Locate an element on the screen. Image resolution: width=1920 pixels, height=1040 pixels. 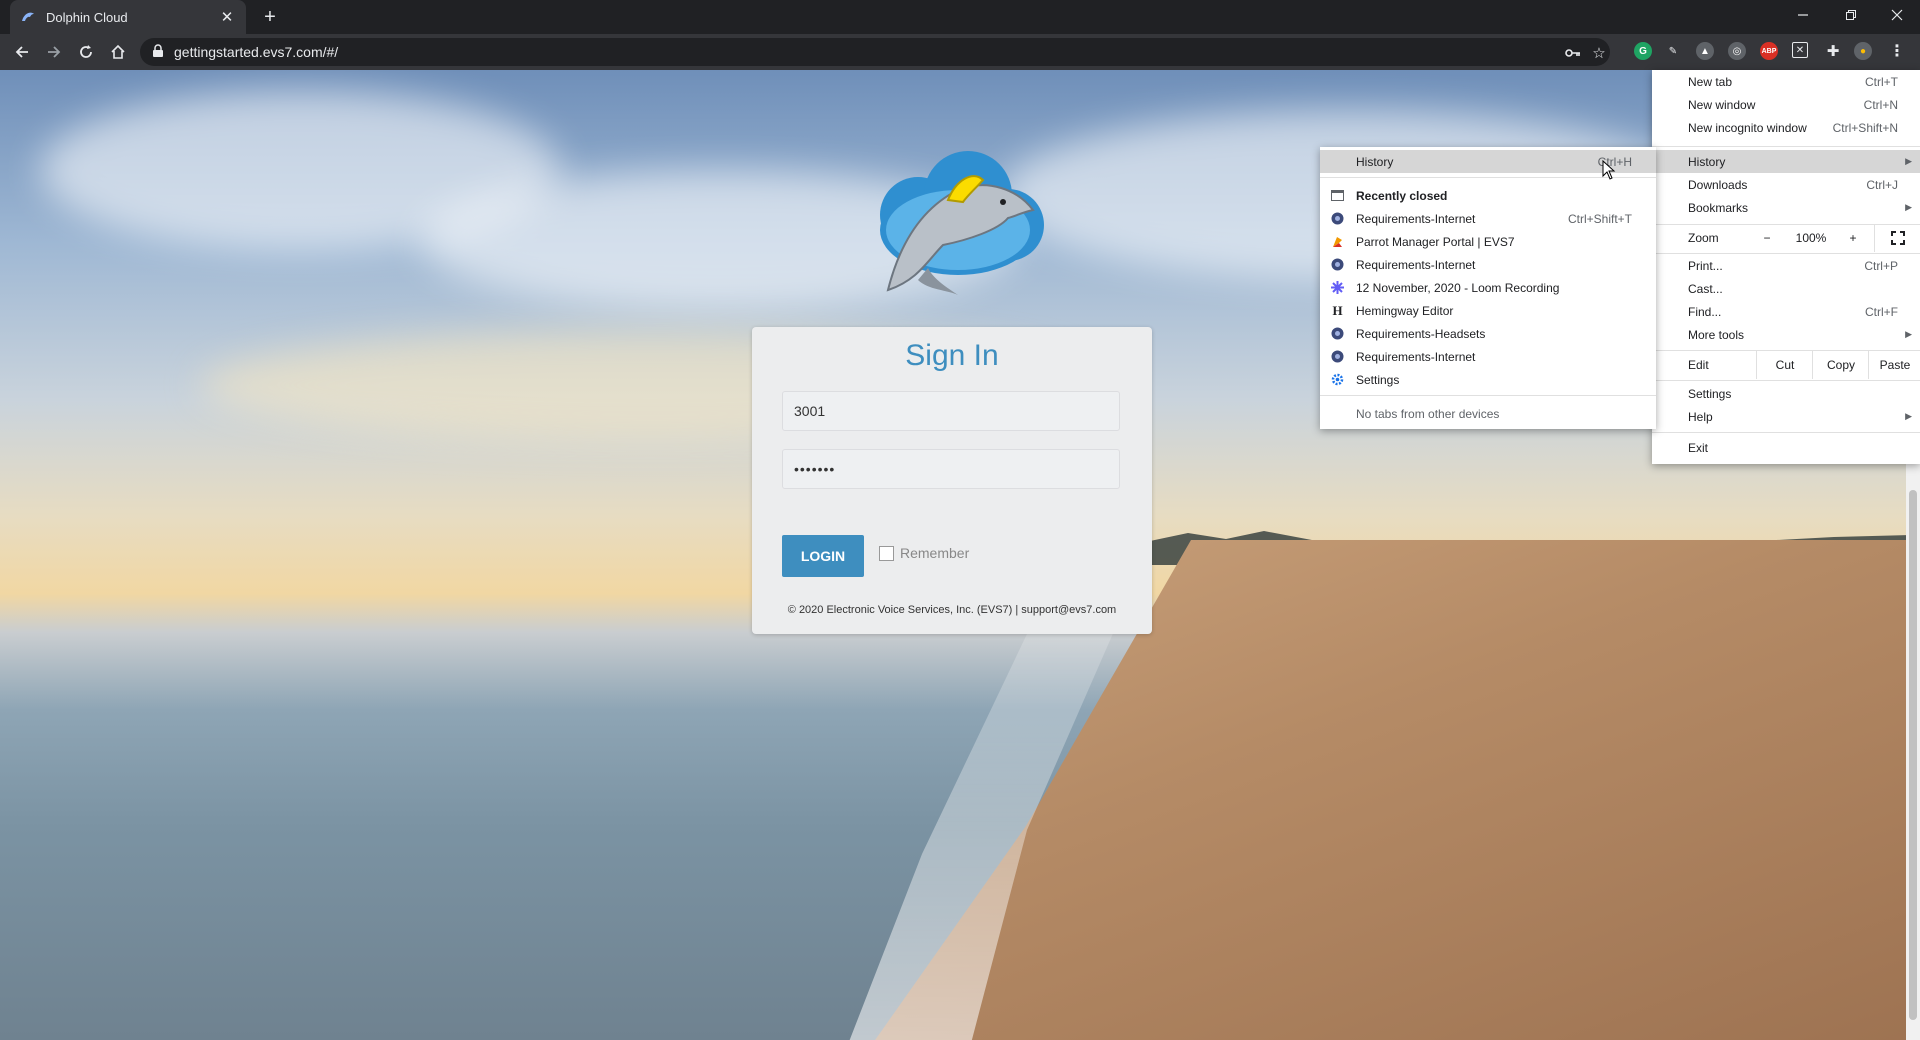
star-icon: ☆ is located at coordinates (1599, 53).